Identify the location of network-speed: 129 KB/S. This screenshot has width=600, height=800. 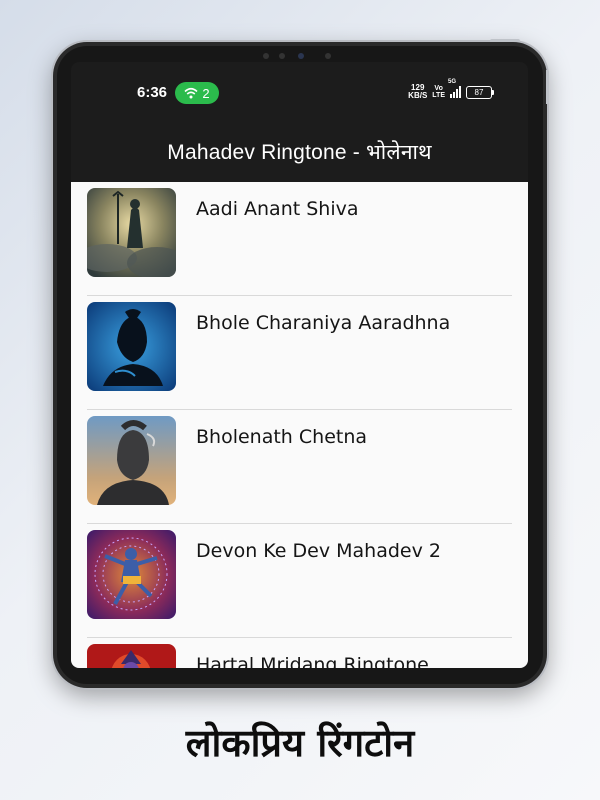
(417, 92).